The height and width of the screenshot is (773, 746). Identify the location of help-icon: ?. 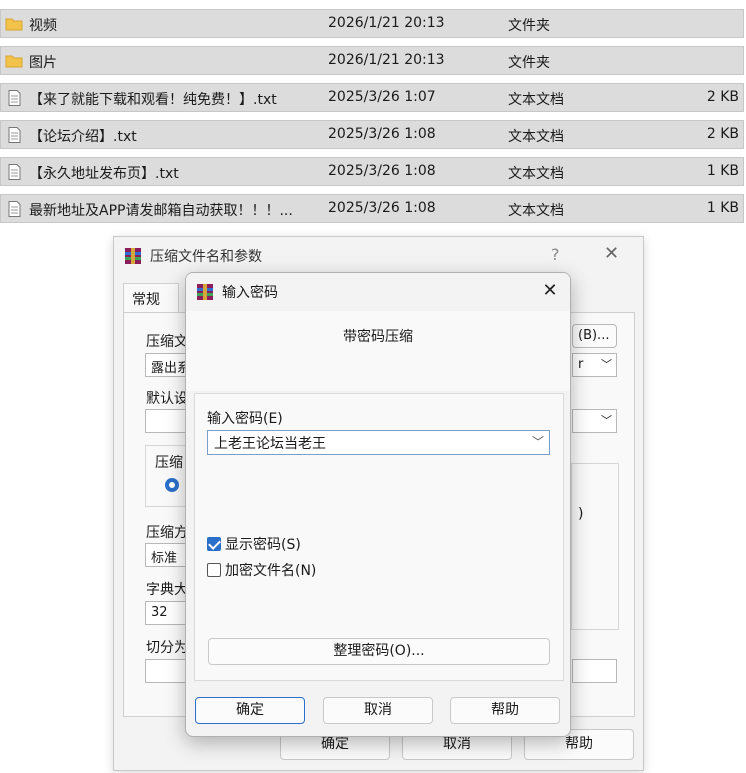
(555, 254).